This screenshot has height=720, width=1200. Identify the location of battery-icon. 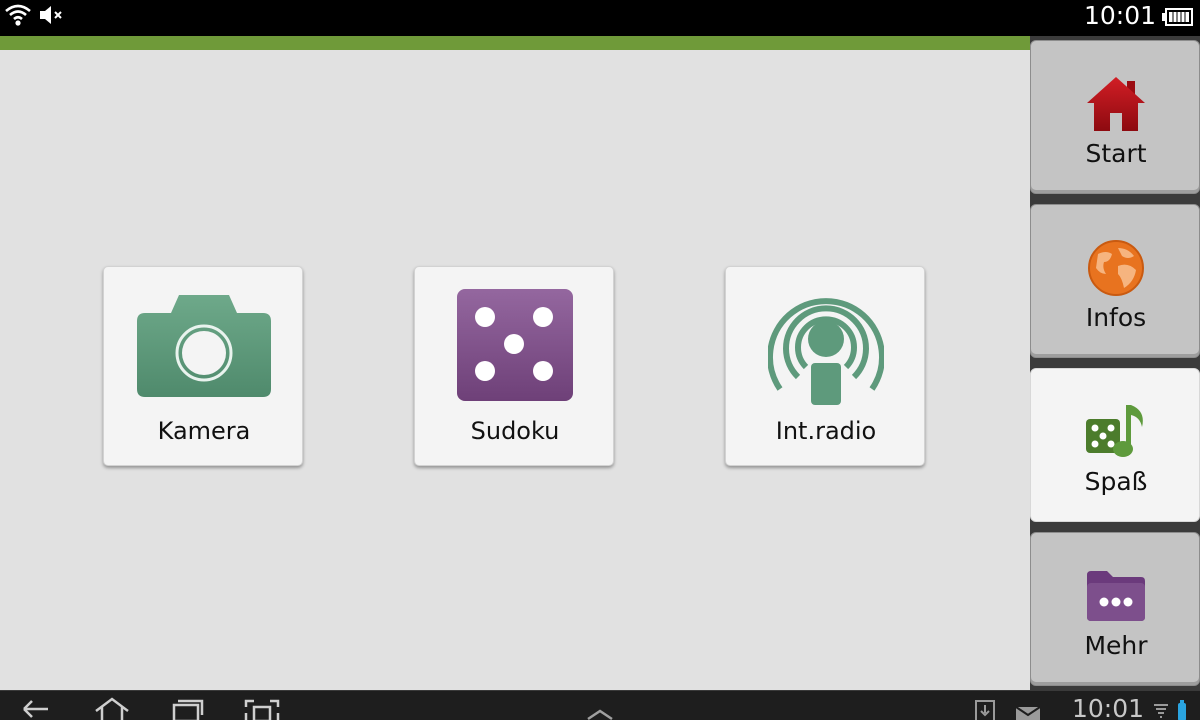
(1178, 19).